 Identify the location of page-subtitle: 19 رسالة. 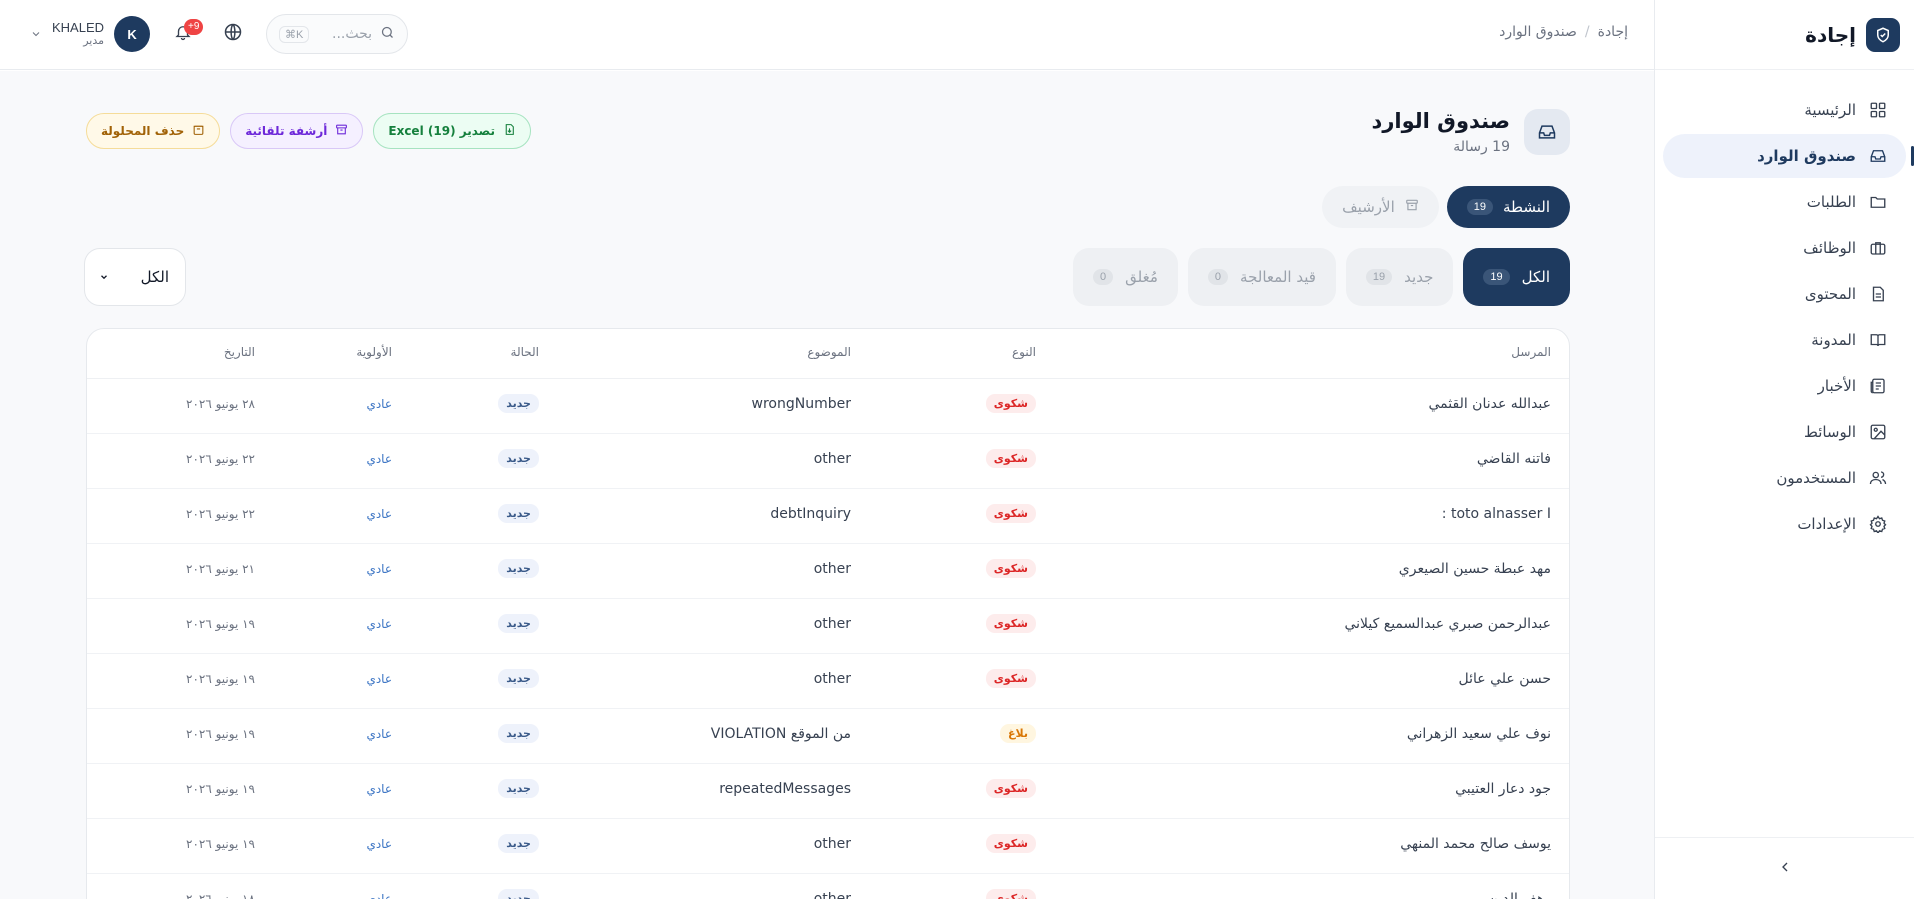
(1481, 147).